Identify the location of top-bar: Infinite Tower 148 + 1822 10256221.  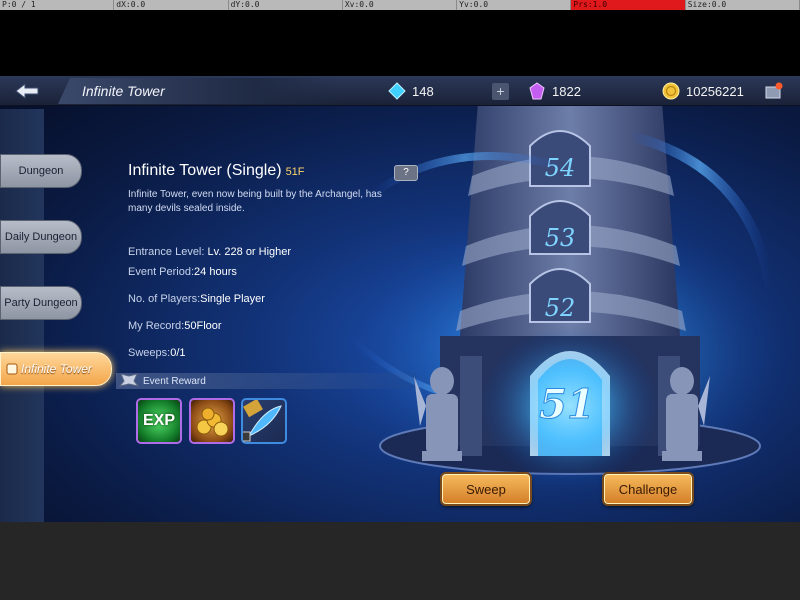
(400, 91).